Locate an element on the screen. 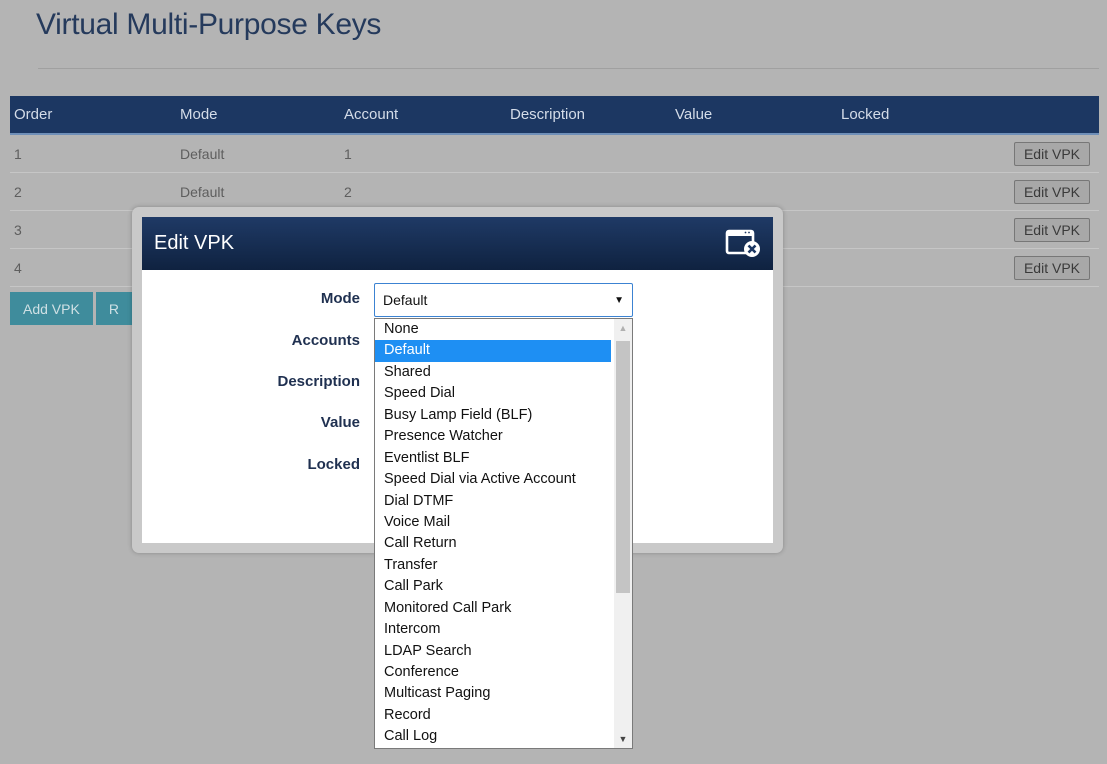 The image size is (1107, 764). mode-option: None is located at coordinates (493, 329).